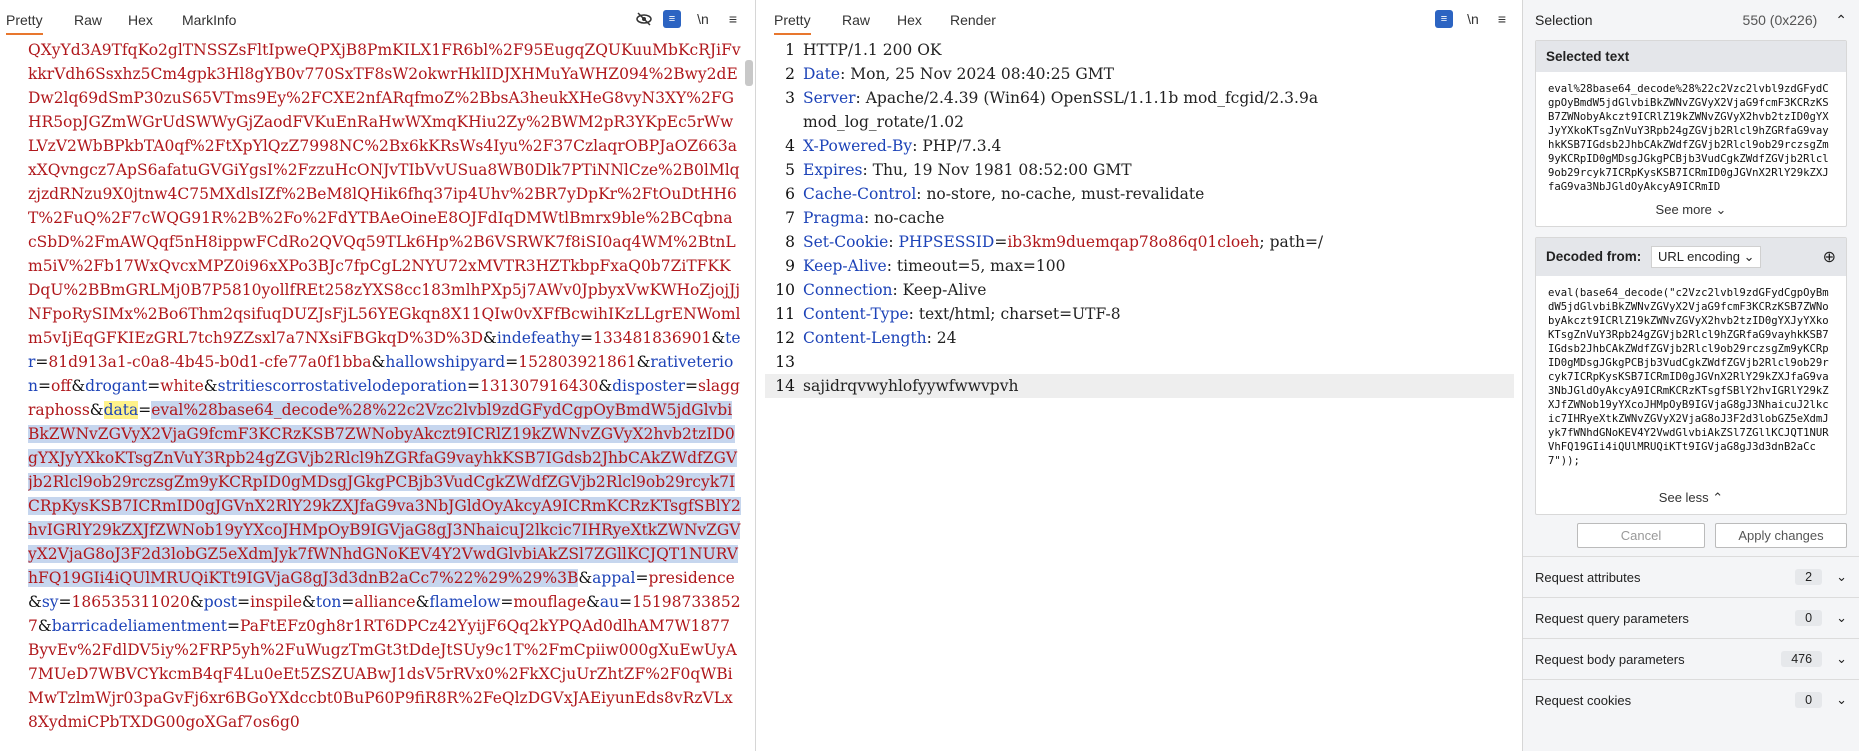 Image resolution: width=1859 pixels, height=751 pixels. I want to click on param-name: ton, so click(328, 602).